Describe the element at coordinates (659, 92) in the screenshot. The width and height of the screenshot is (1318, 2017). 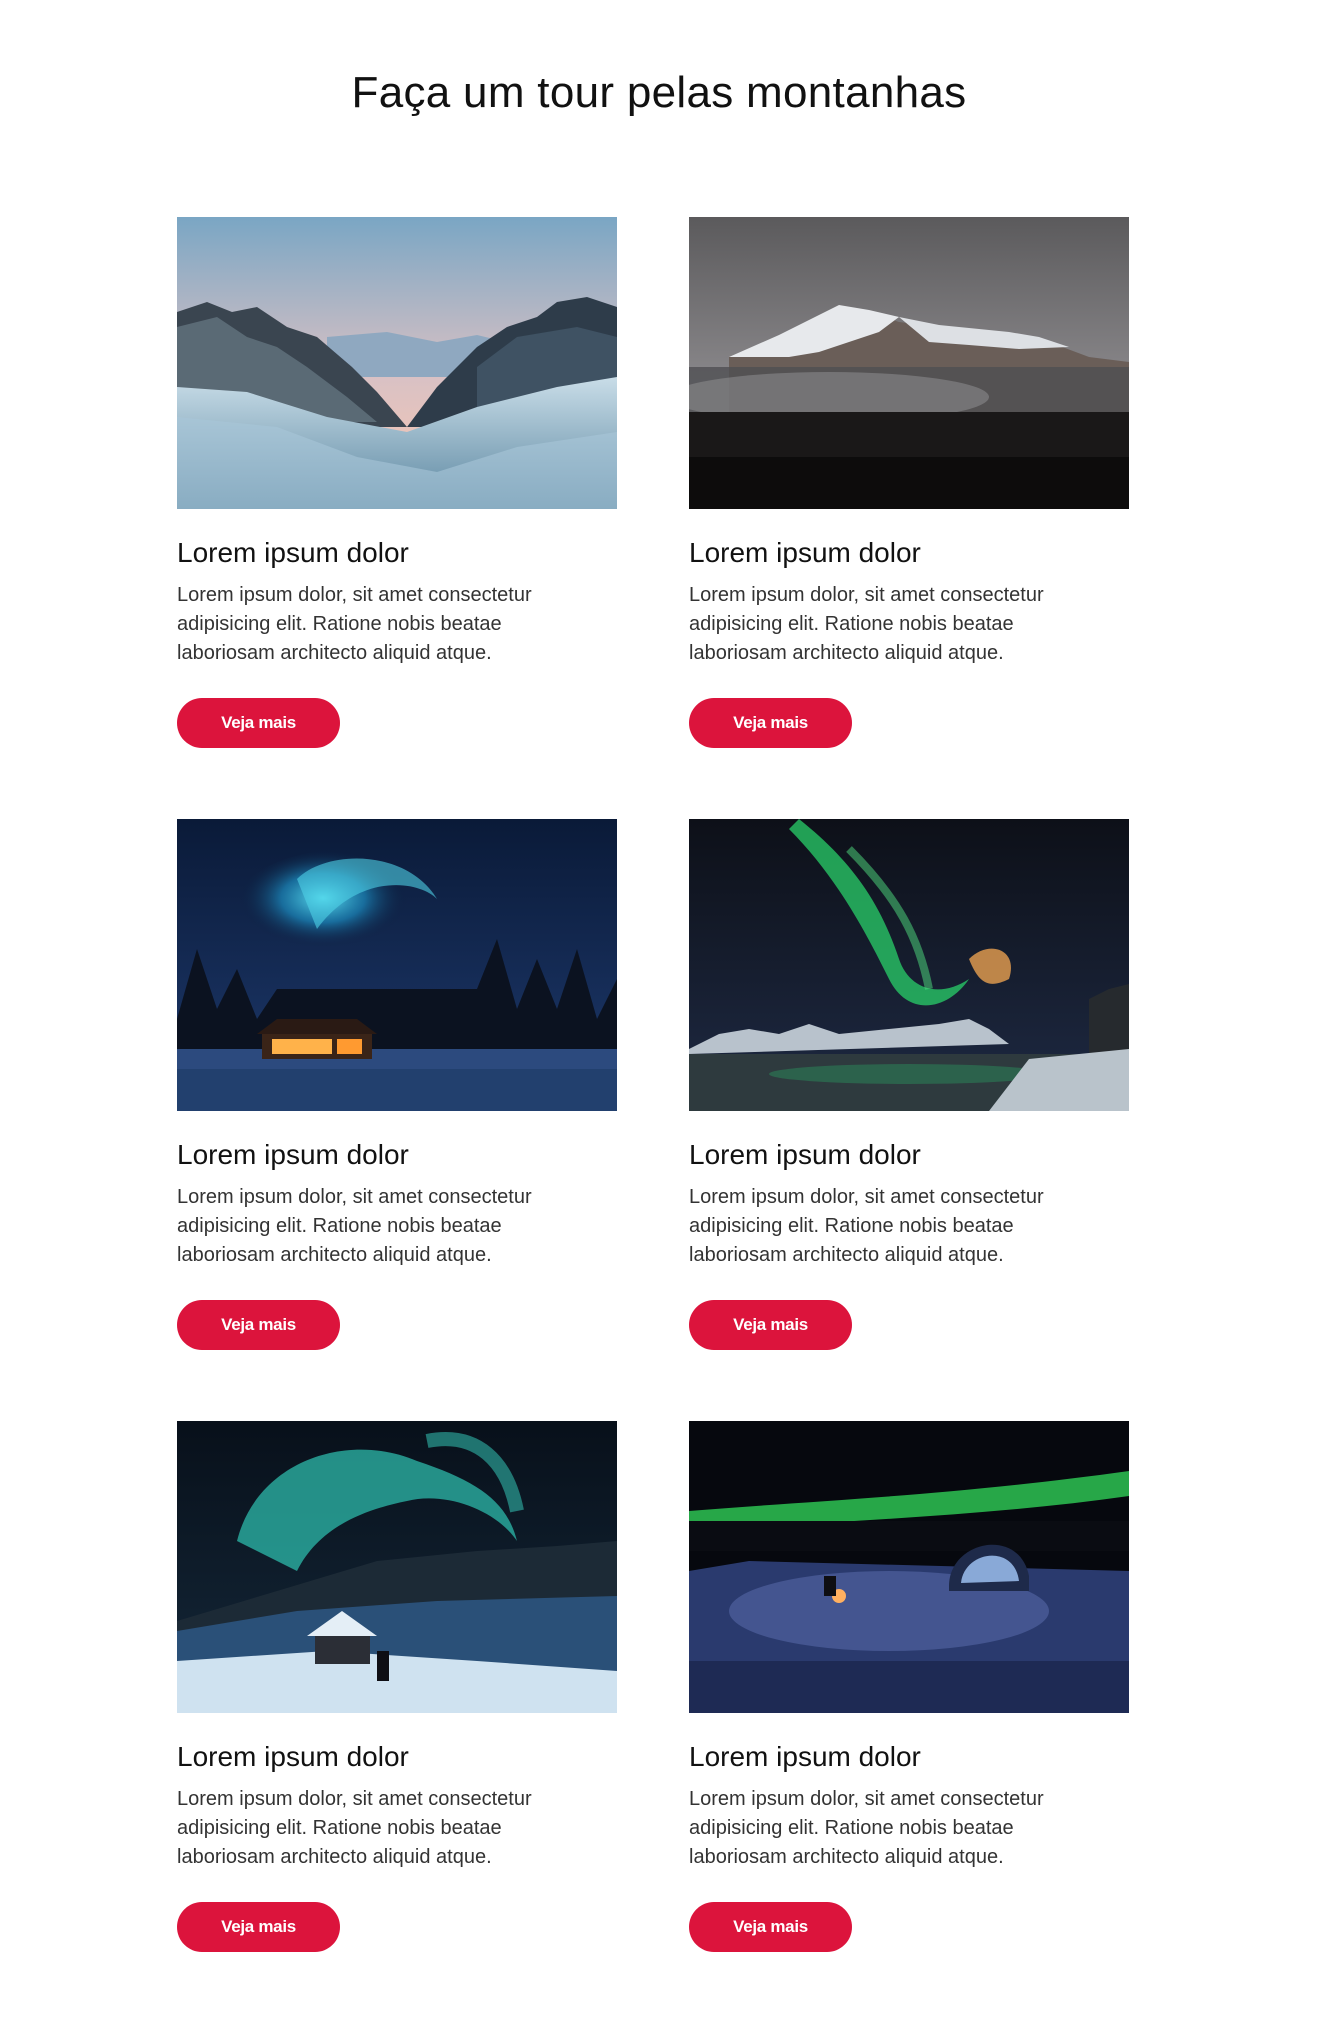
I see `page-title: Faça um tour pelas montanhas` at that location.